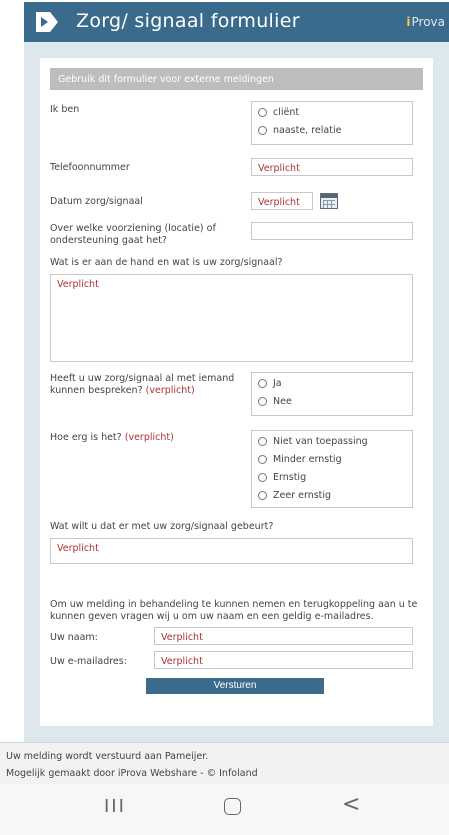 Image resolution: width=449 pixels, height=835 pixels. I want to click on radio-option-nee: Nee, so click(275, 401).